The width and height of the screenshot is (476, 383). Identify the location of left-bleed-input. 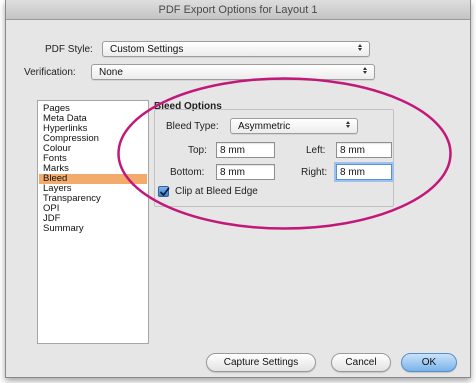
(364, 150).